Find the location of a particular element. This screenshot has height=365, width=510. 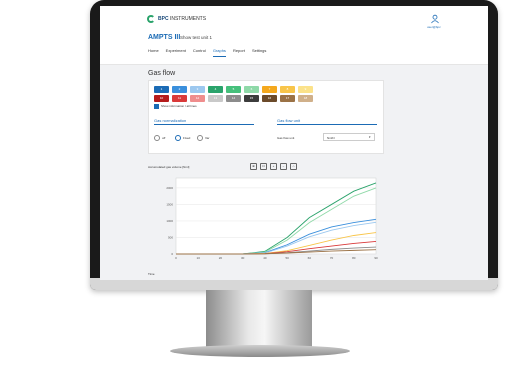

channel-chip-17: 17 is located at coordinates (287, 98).